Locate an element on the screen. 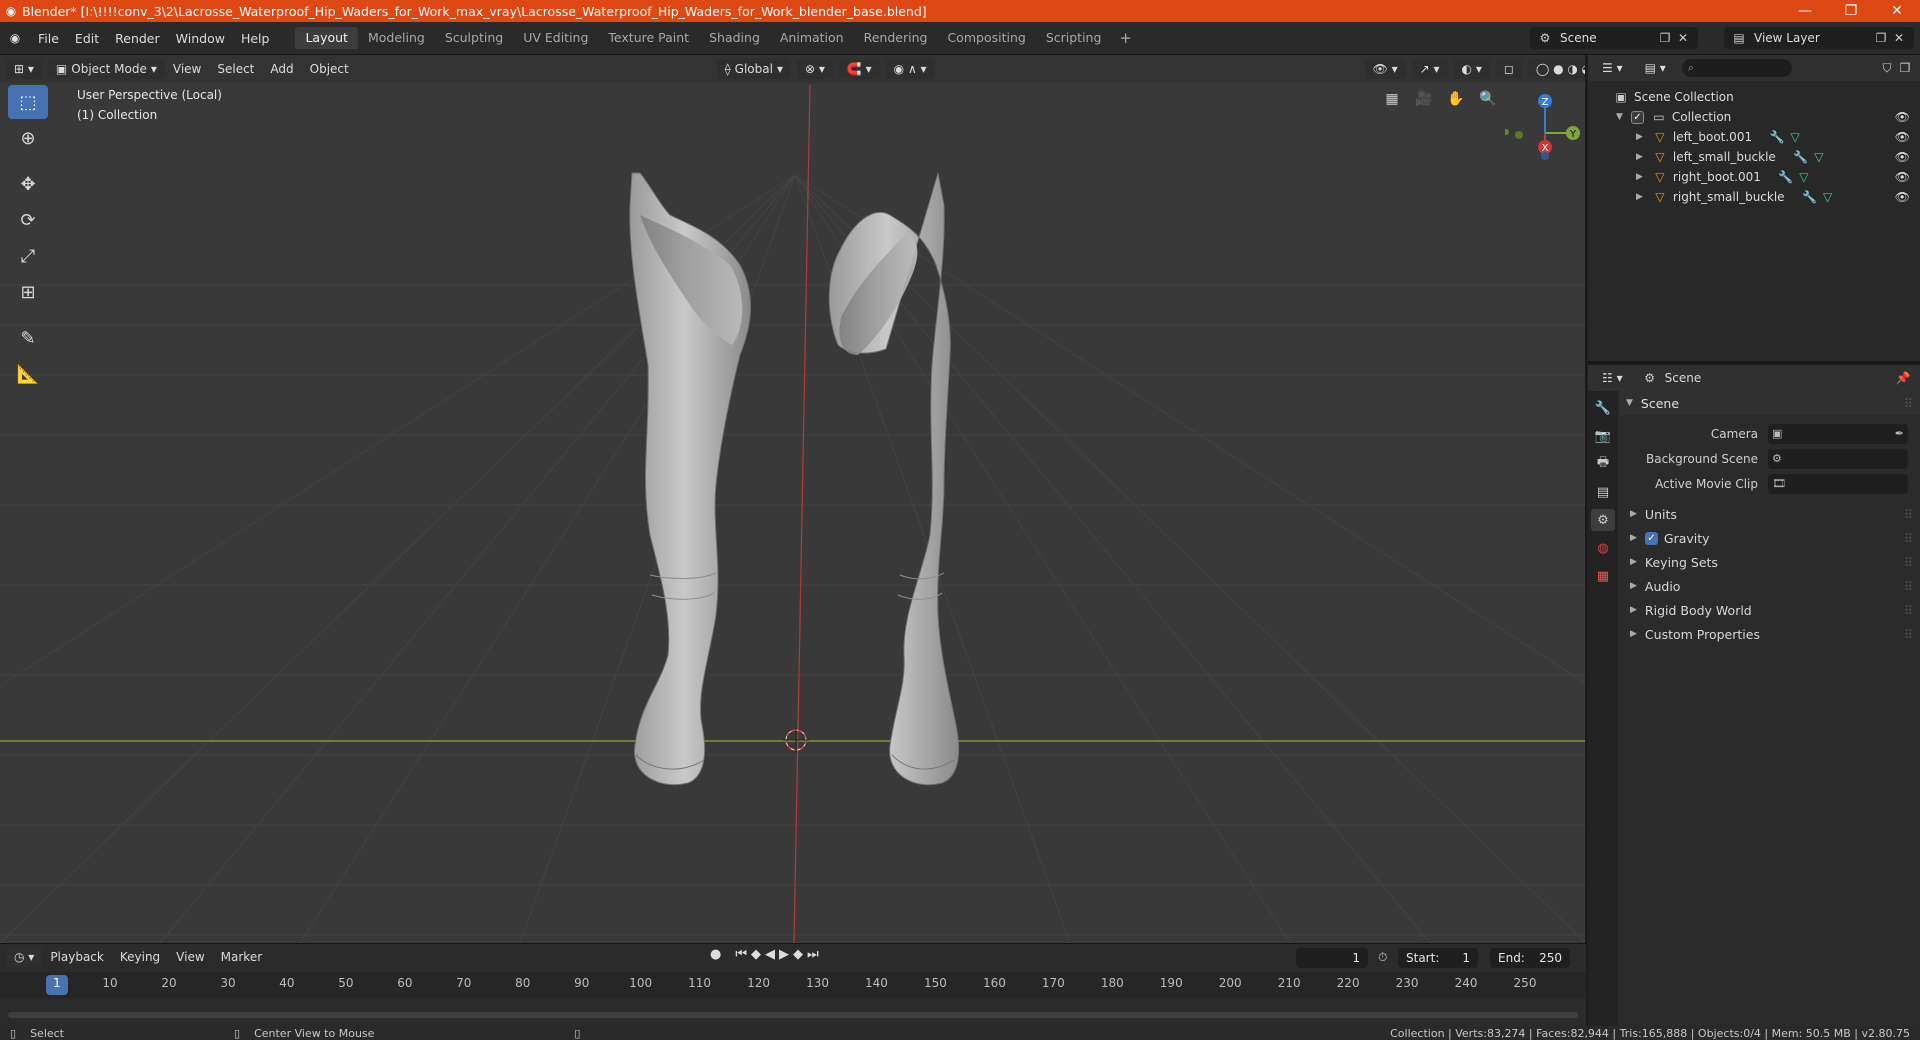 This screenshot has width=1920, height=1040. delete-scene-icon: ✕ is located at coordinates (1683, 38).